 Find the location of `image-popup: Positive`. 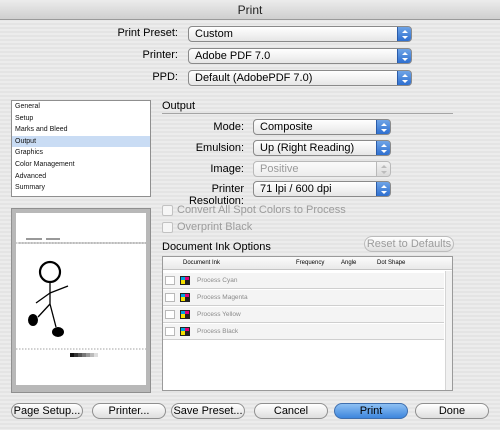

image-popup: Positive is located at coordinates (322, 169).